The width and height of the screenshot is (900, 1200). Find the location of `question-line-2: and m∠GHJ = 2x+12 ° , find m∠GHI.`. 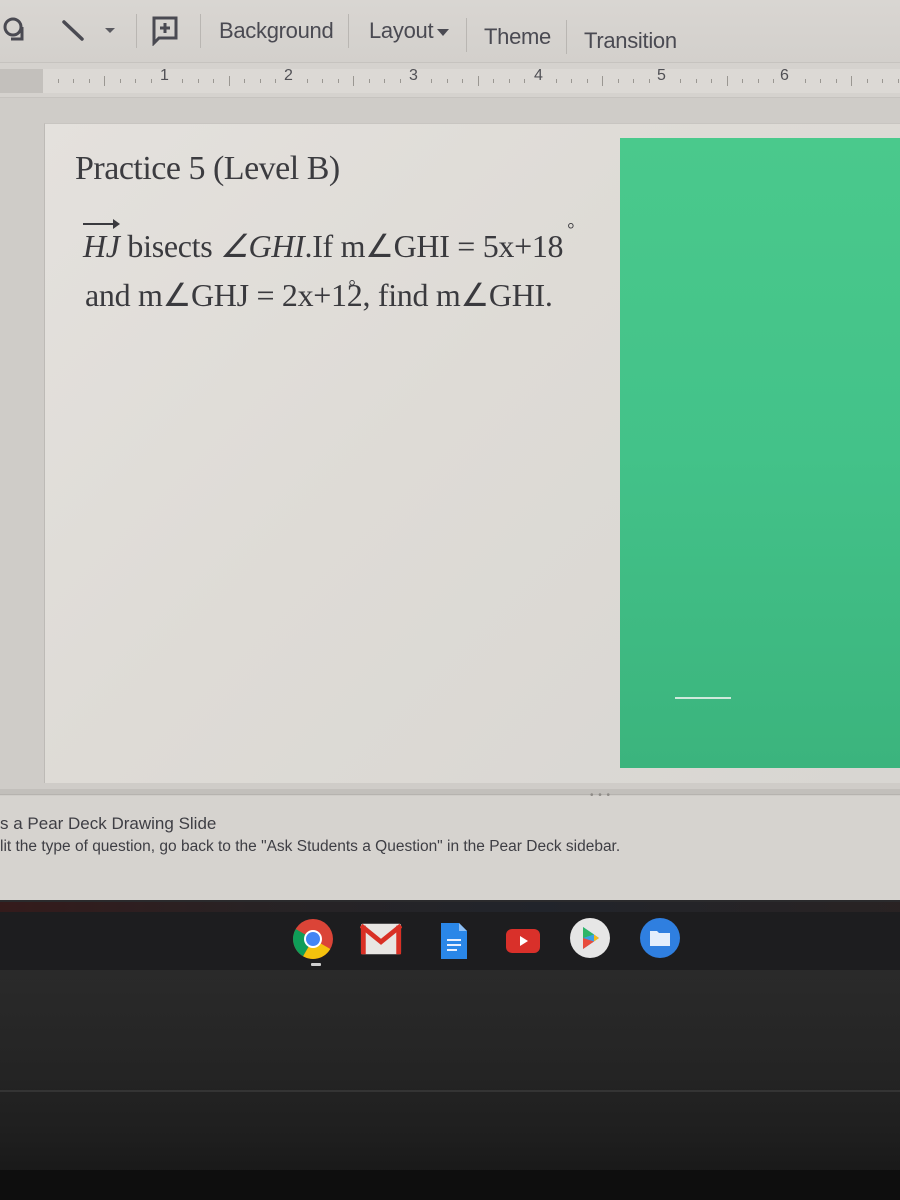

question-line-2: and m∠GHJ = 2x+12 ° , find m∠GHI. is located at coordinates (319, 295).